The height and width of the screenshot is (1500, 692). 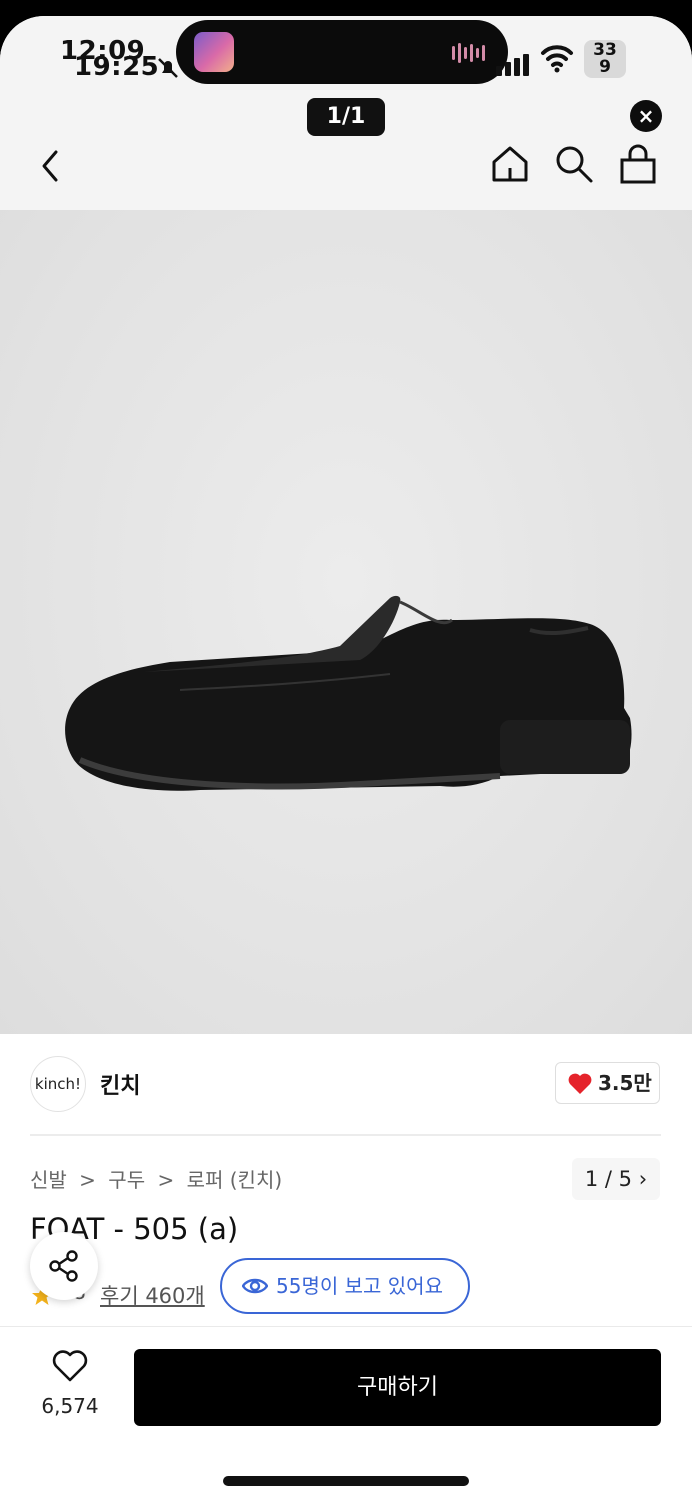 What do you see at coordinates (48, 1180) in the screenshot?
I see `breadcrumb-item: 신발` at bounding box center [48, 1180].